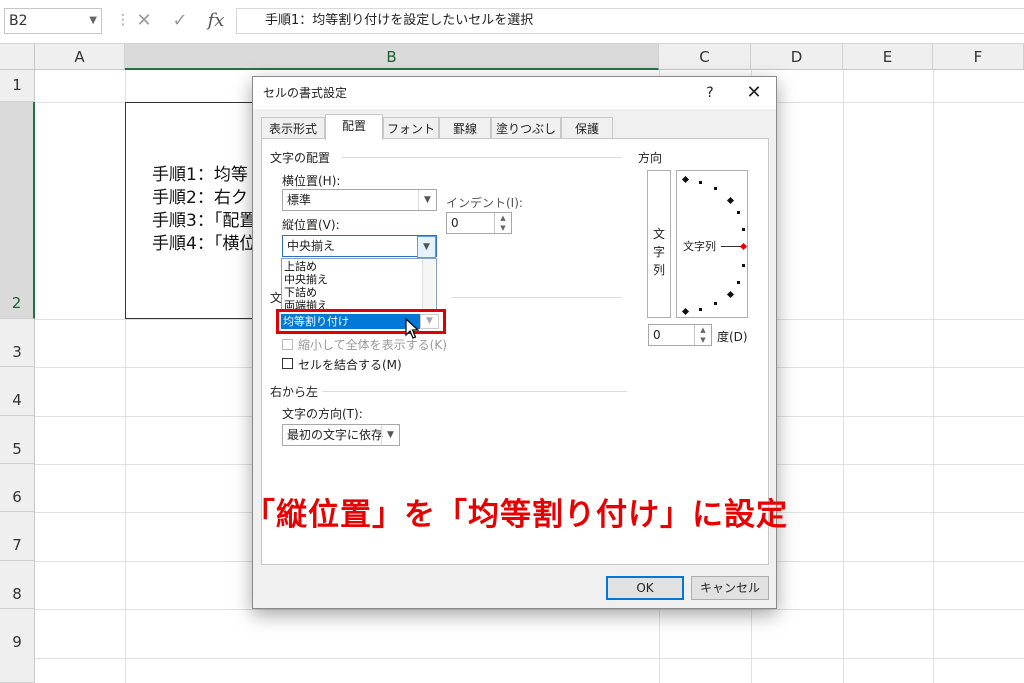  I want to click on rtl-group-label: 右から左, so click(294, 392).